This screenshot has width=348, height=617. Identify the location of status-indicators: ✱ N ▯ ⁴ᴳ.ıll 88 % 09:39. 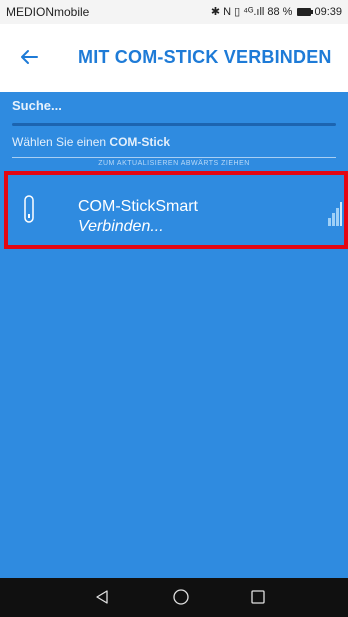
(276, 12).